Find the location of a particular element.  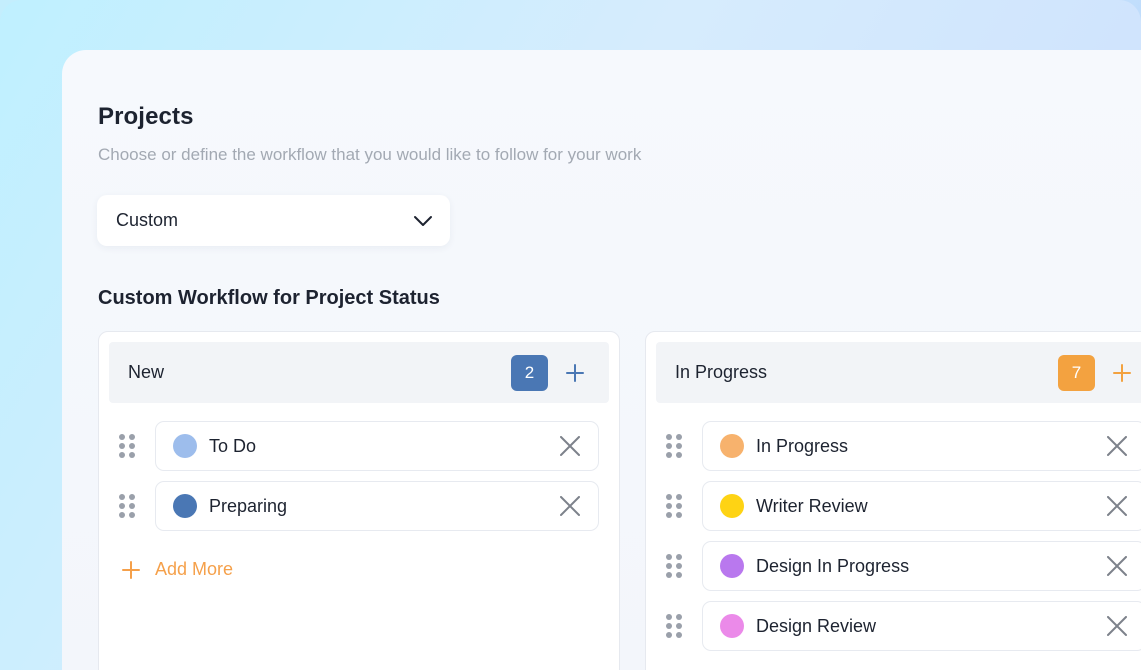

workflow-select: Custom is located at coordinates (273, 220).